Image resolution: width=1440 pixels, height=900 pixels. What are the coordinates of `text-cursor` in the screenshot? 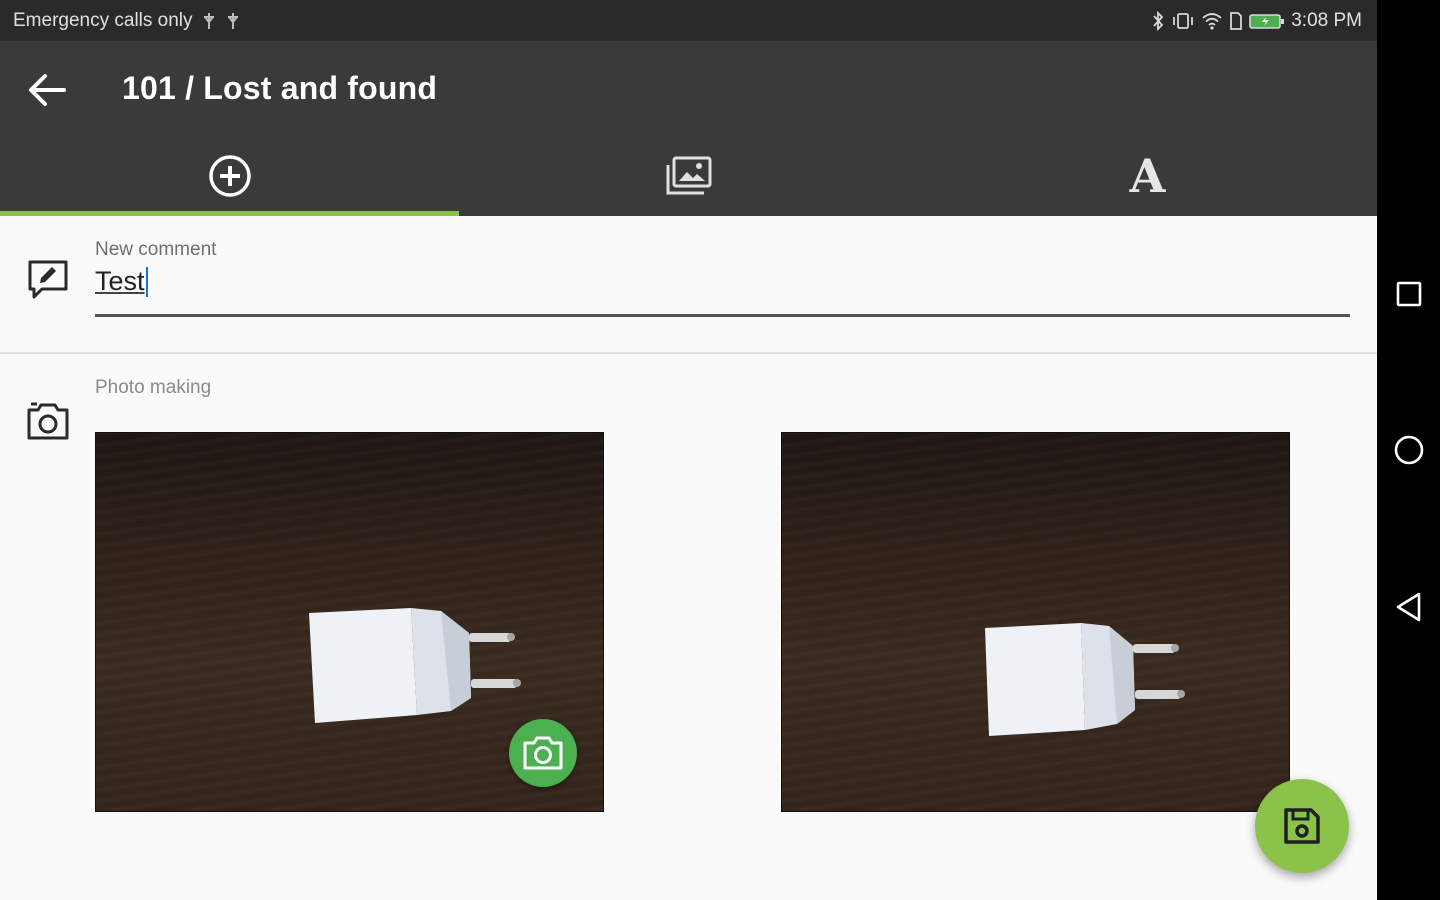 It's located at (146, 281).